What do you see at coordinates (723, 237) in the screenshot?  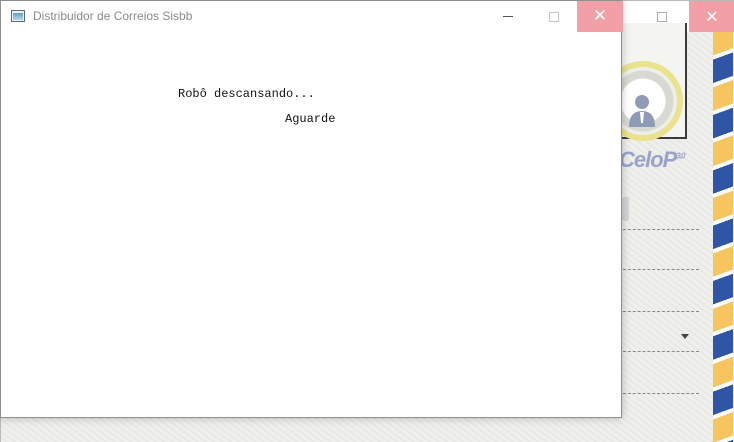 I see `airmail-border-stripes` at bounding box center [723, 237].